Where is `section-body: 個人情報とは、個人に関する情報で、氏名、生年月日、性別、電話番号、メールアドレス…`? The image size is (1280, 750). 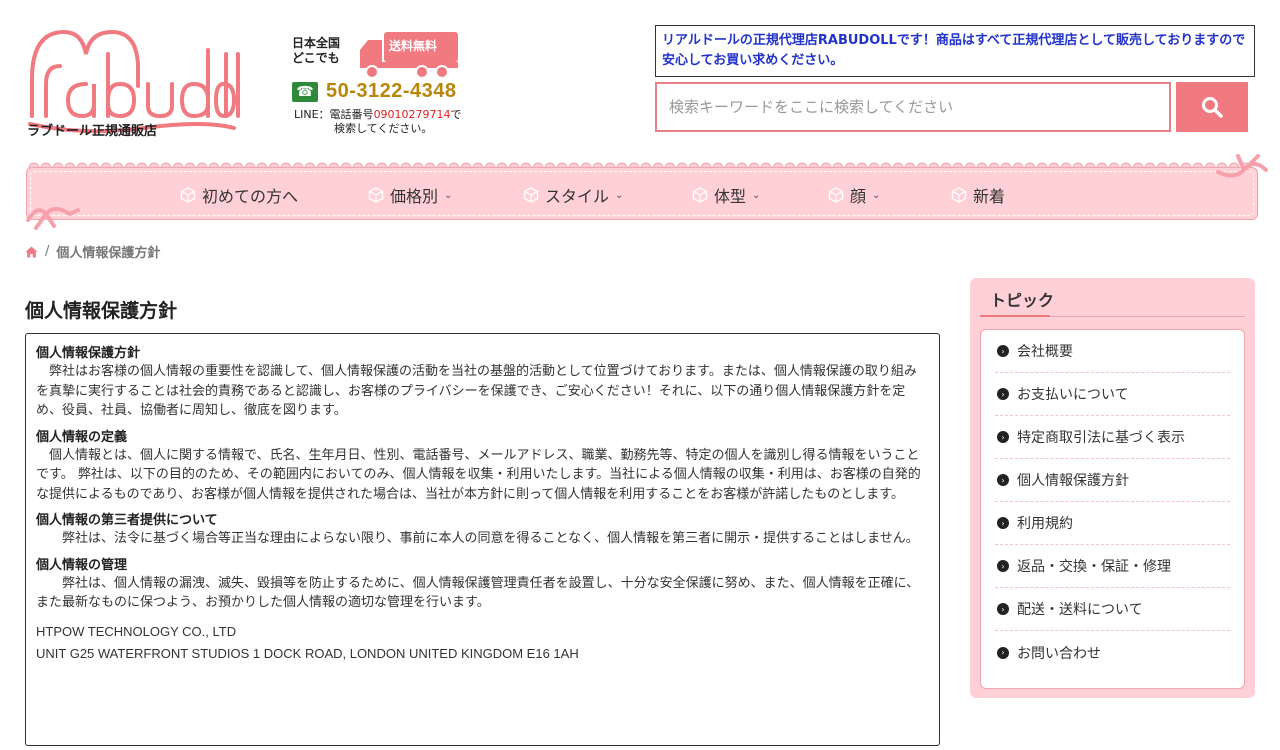 section-body: 個人情報とは、個人に関する情報で、氏名、生年月日、性別、電話番号、メールアドレス… is located at coordinates (478, 474).